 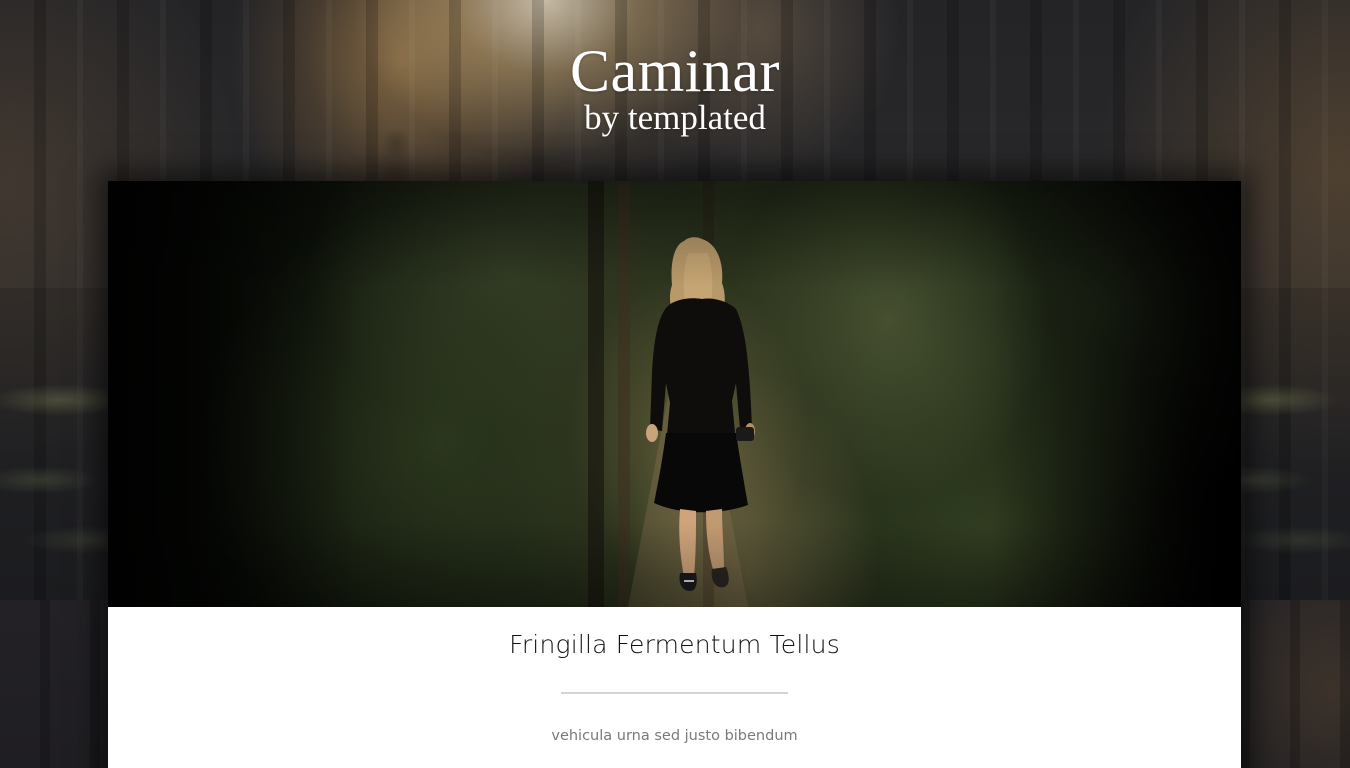 What do you see at coordinates (675, 71) in the screenshot?
I see `site-title: Caminar` at bounding box center [675, 71].